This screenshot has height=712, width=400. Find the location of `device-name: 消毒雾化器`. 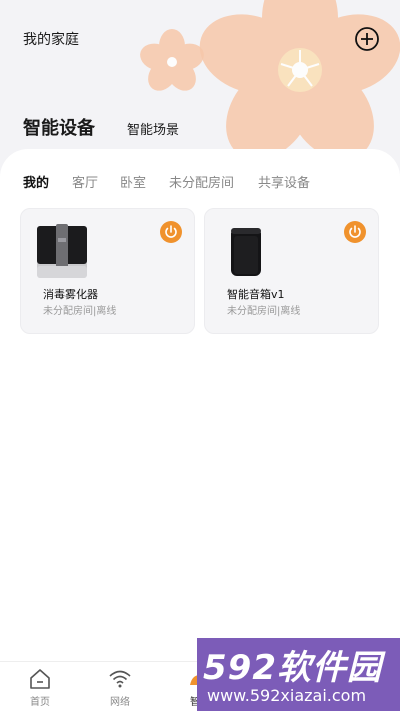

device-name: 消毒雾化器 is located at coordinates (70, 294).